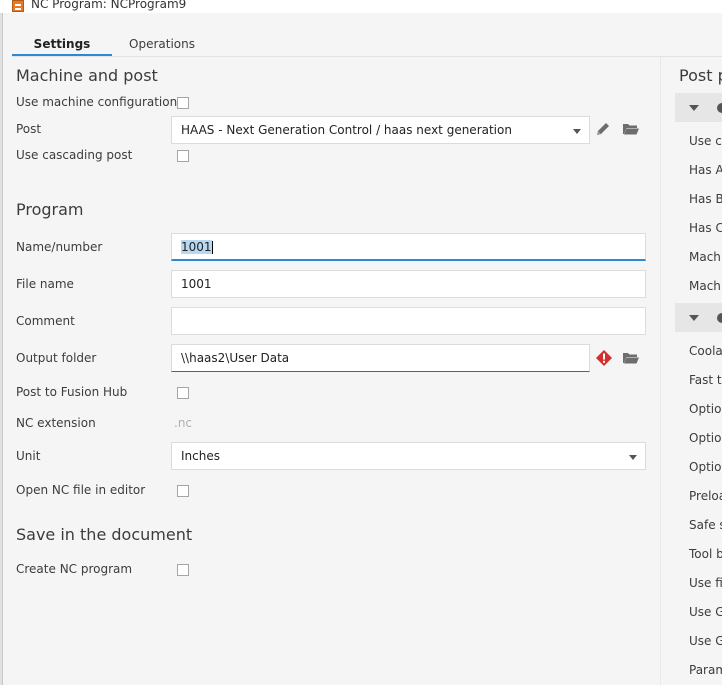 The image size is (722, 685). What do you see at coordinates (408, 284) in the screenshot?
I see `file-name-input: 1001` at bounding box center [408, 284].